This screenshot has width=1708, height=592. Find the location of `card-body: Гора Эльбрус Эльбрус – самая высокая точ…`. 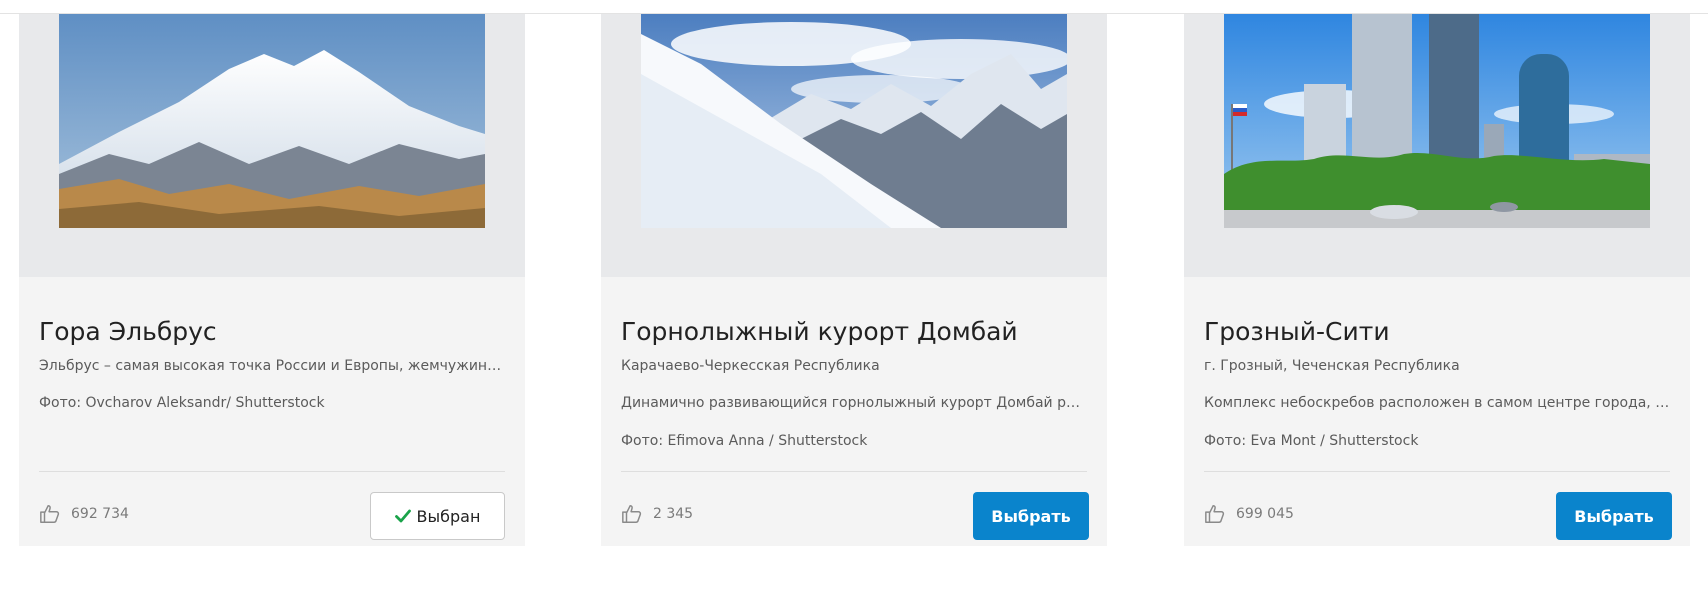

card-body: Гора Эльбрус Эльбрус – самая высокая точ… is located at coordinates (272, 411).